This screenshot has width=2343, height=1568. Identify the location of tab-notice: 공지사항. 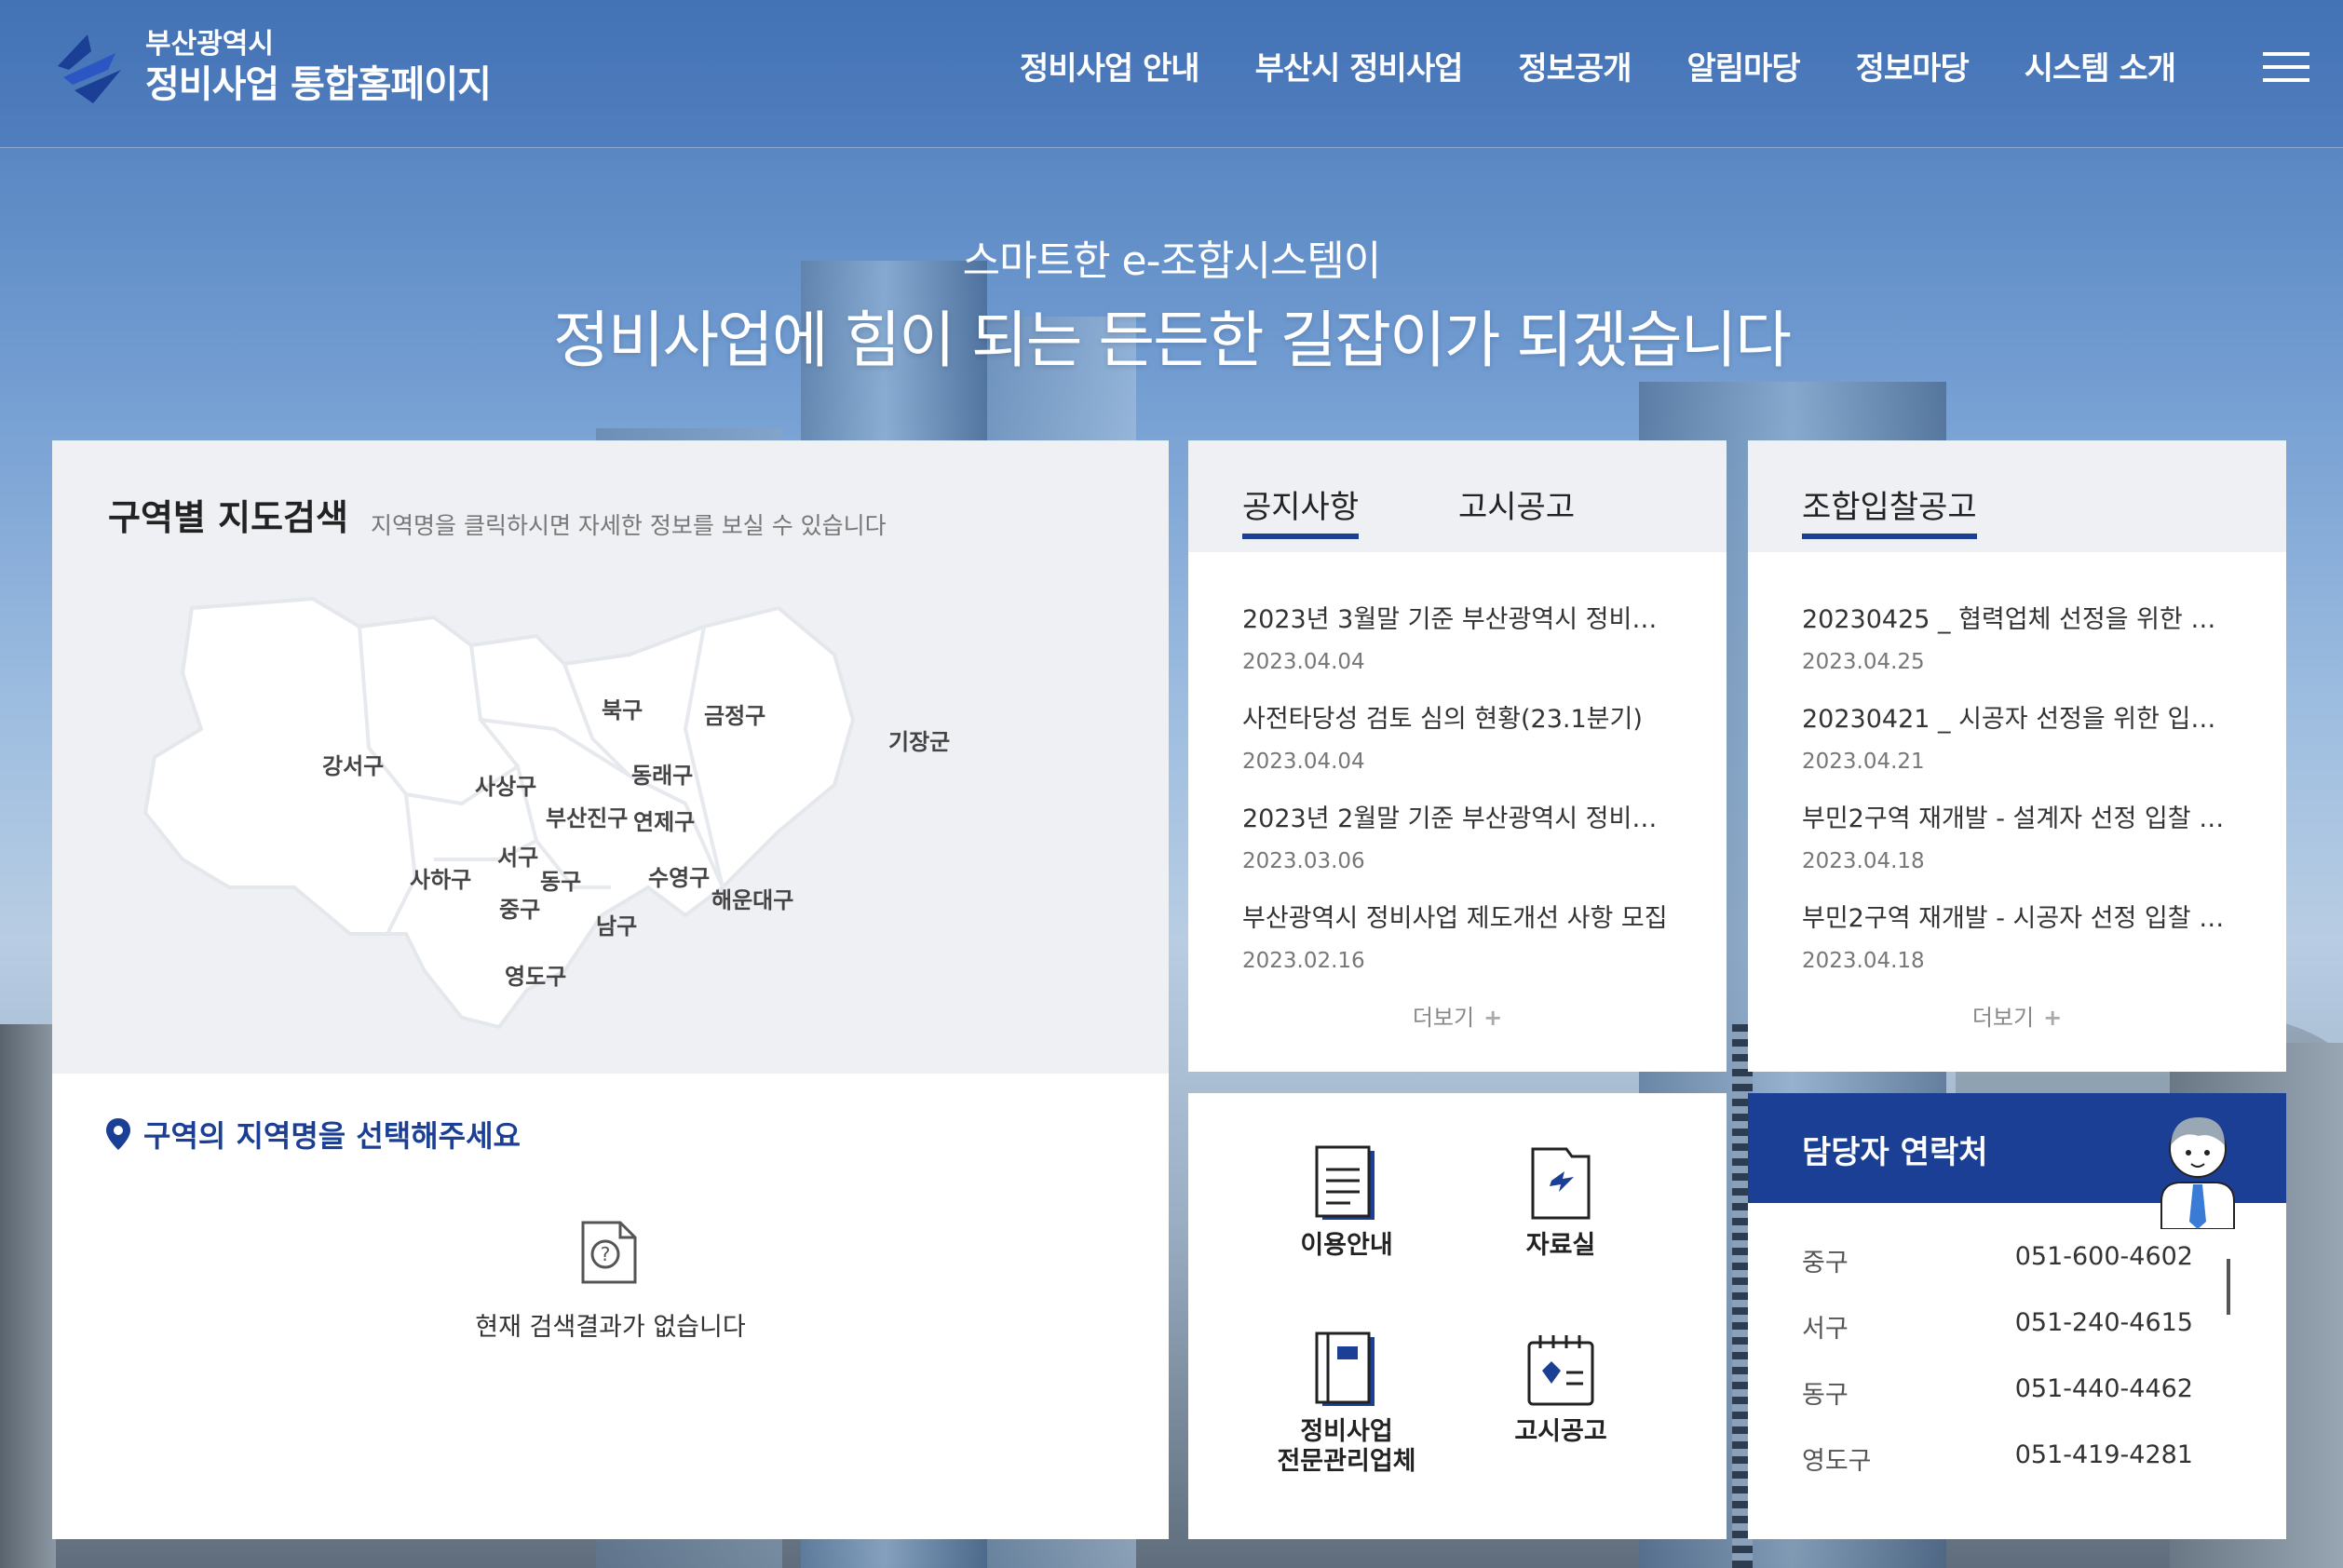
(1301, 510).